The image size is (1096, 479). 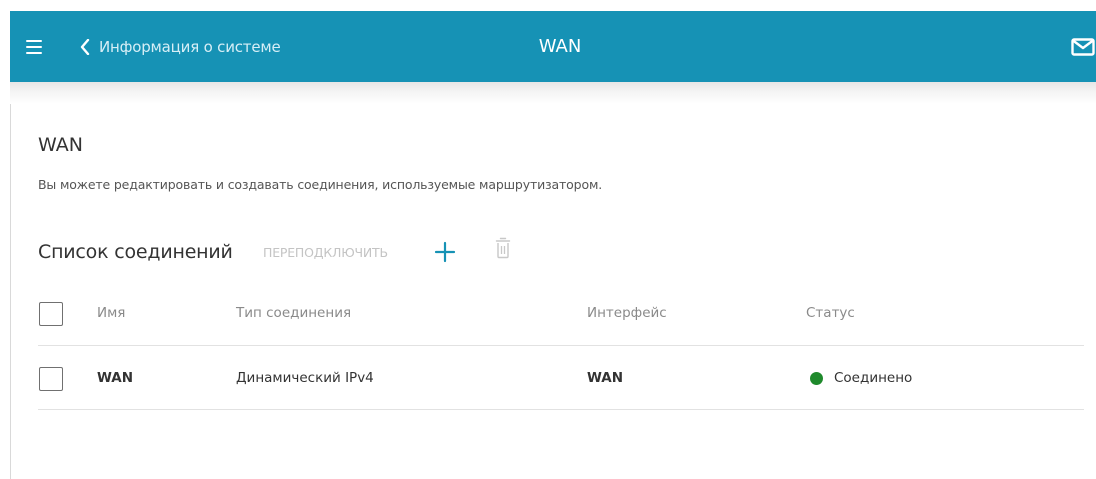 What do you see at coordinates (10, 291) in the screenshot?
I see `content-left-border` at bounding box center [10, 291].